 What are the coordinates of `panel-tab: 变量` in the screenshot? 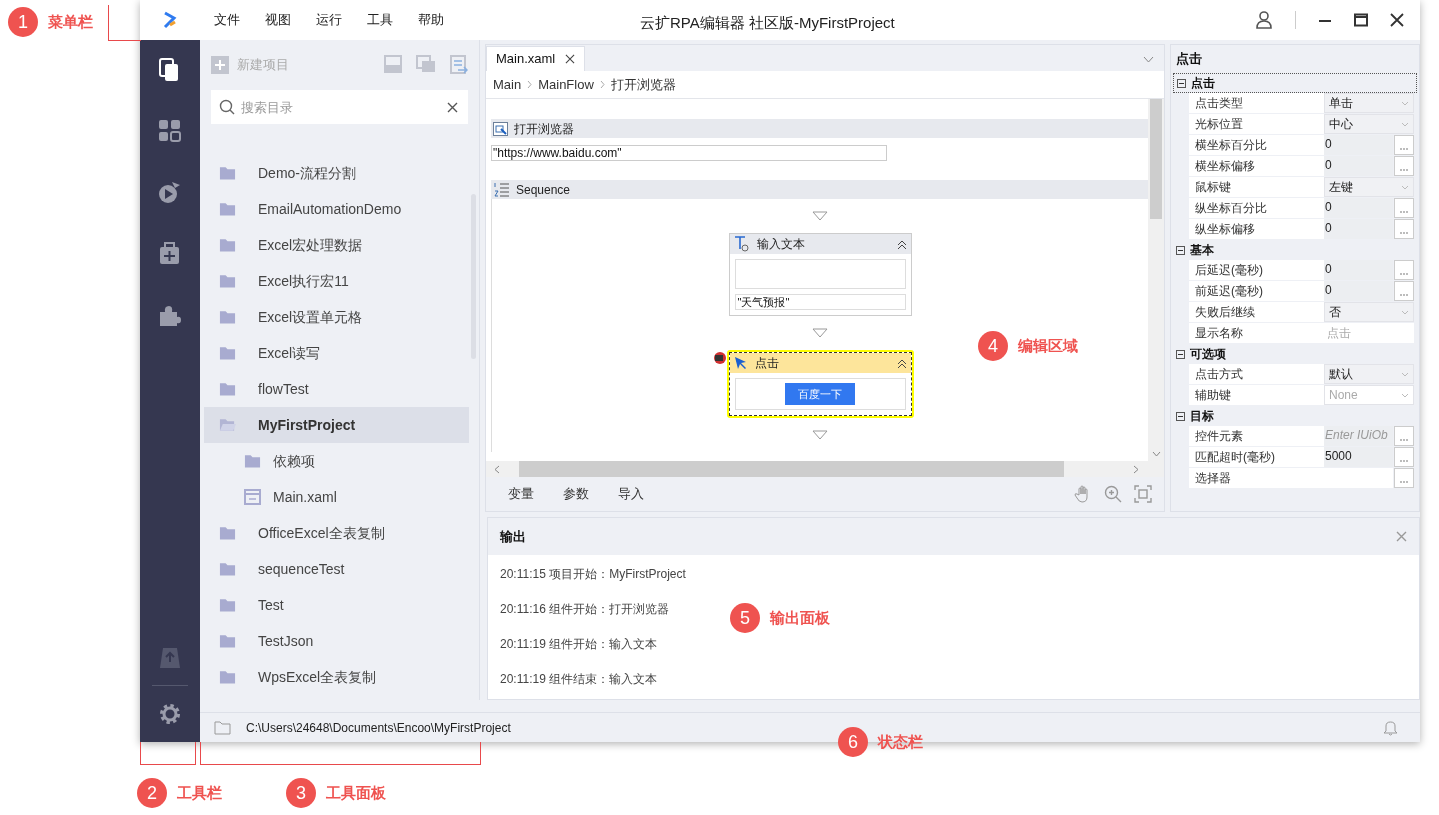 It's located at (521, 494).